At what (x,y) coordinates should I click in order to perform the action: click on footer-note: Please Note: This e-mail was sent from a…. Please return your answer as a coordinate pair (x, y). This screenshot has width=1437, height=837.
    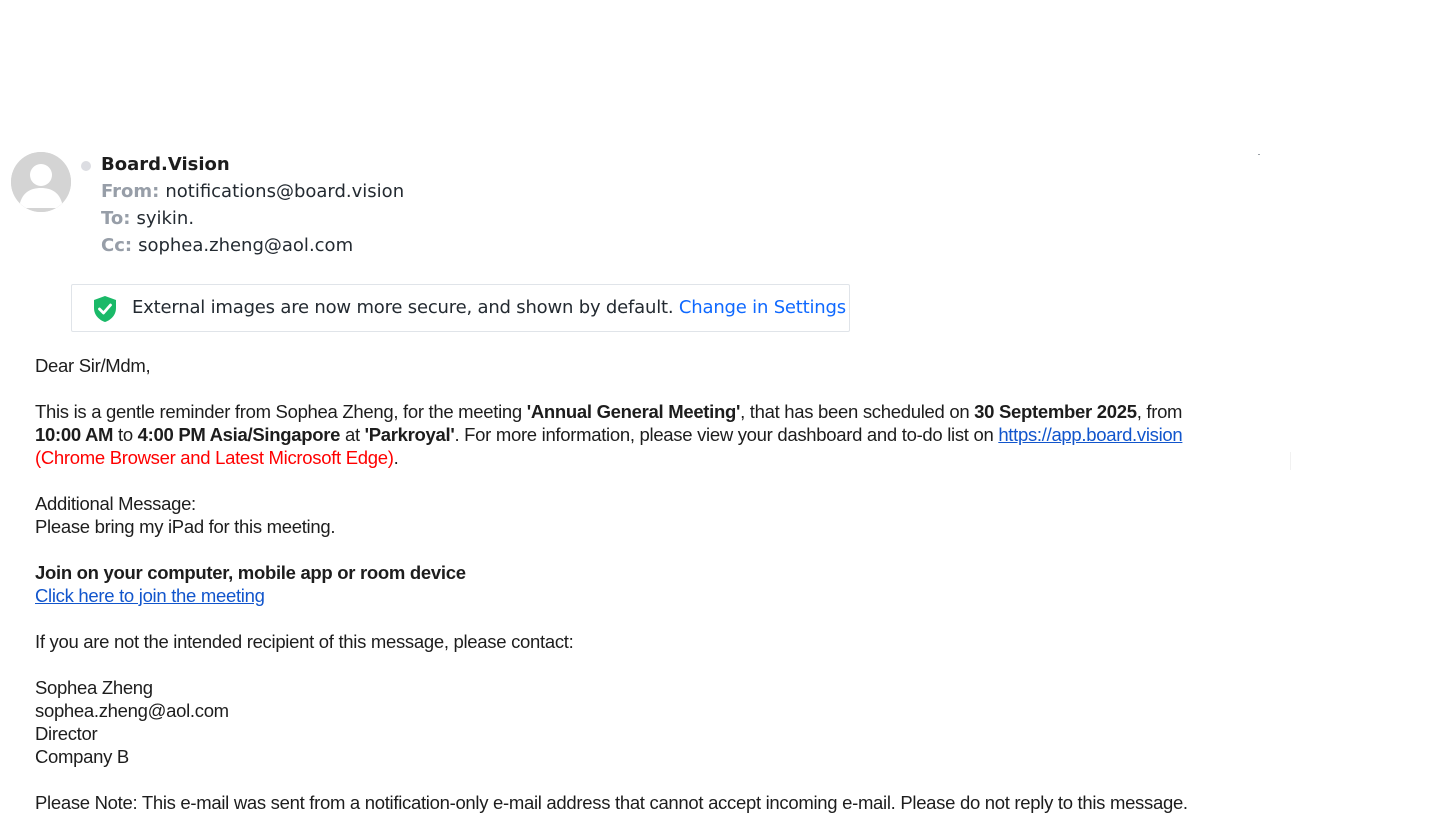
    Looking at the image, I should click on (611, 802).